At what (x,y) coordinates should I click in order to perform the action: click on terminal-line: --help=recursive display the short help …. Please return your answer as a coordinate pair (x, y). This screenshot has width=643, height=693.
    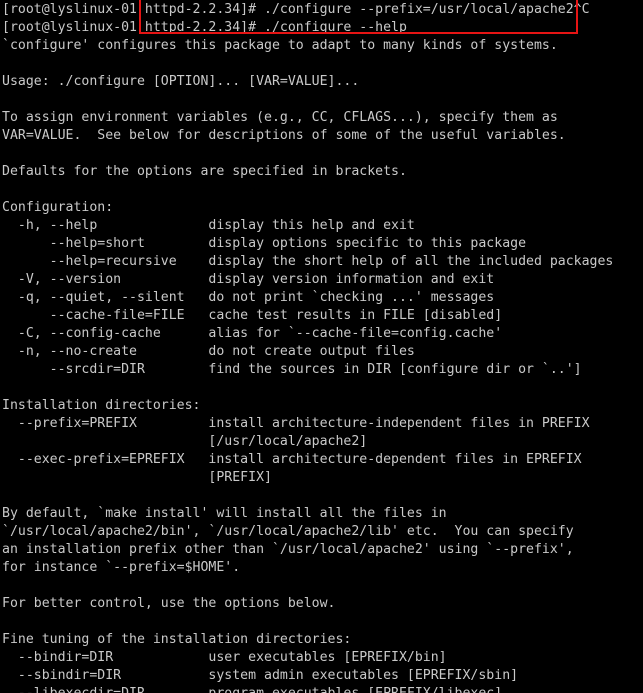
    Looking at the image, I should click on (308, 261).